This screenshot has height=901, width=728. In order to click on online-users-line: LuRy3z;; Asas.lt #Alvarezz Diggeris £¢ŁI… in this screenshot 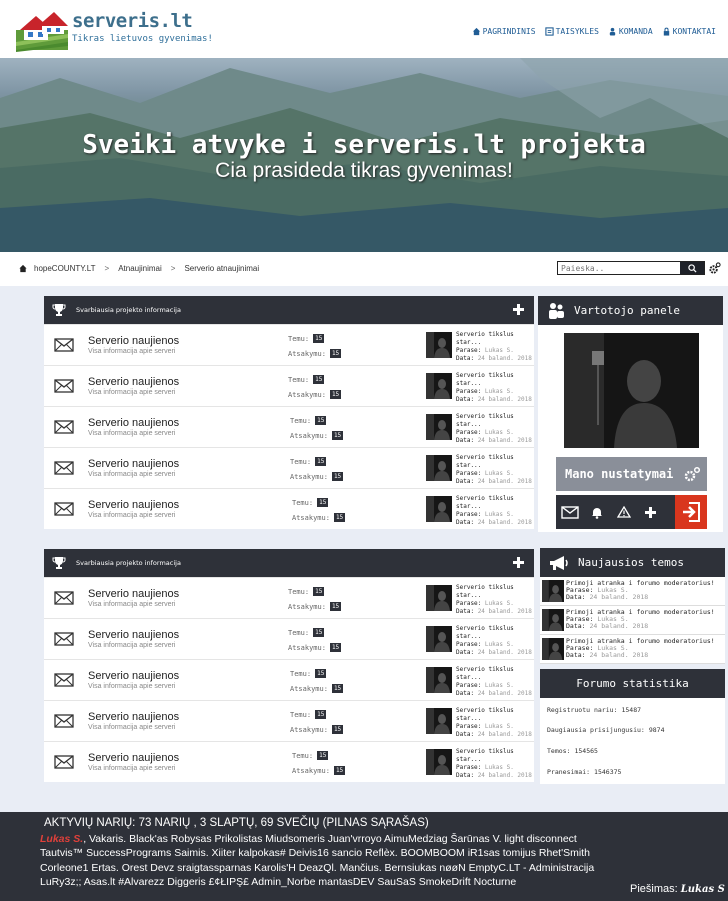, I will do `click(345, 882)`.